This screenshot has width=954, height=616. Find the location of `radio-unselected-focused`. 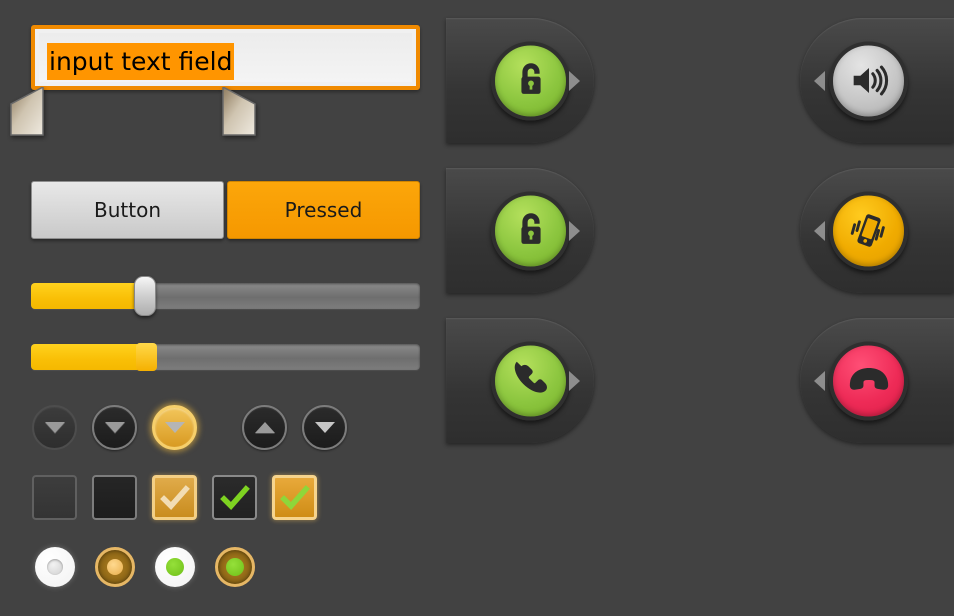

radio-unselected-focused is located at coordinates (115, 567).